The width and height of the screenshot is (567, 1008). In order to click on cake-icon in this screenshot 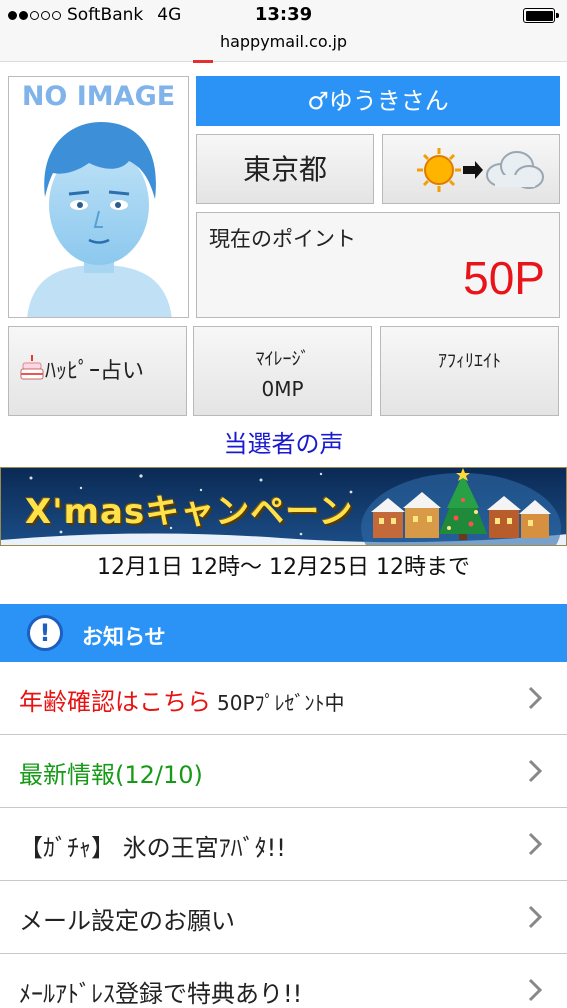, I will do `click(32, 367)`.